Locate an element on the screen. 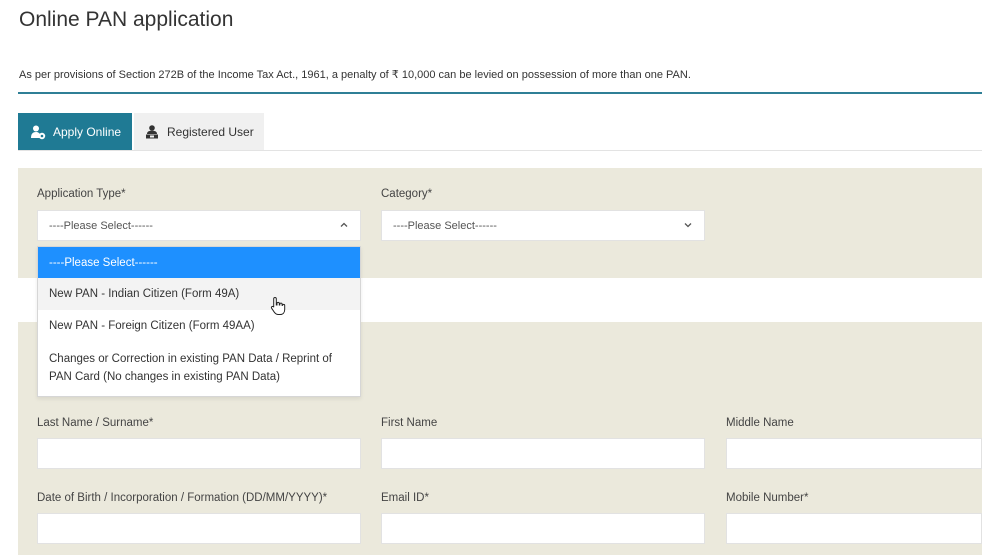  email-label: Email ID* is located at coordinates (405, 498).